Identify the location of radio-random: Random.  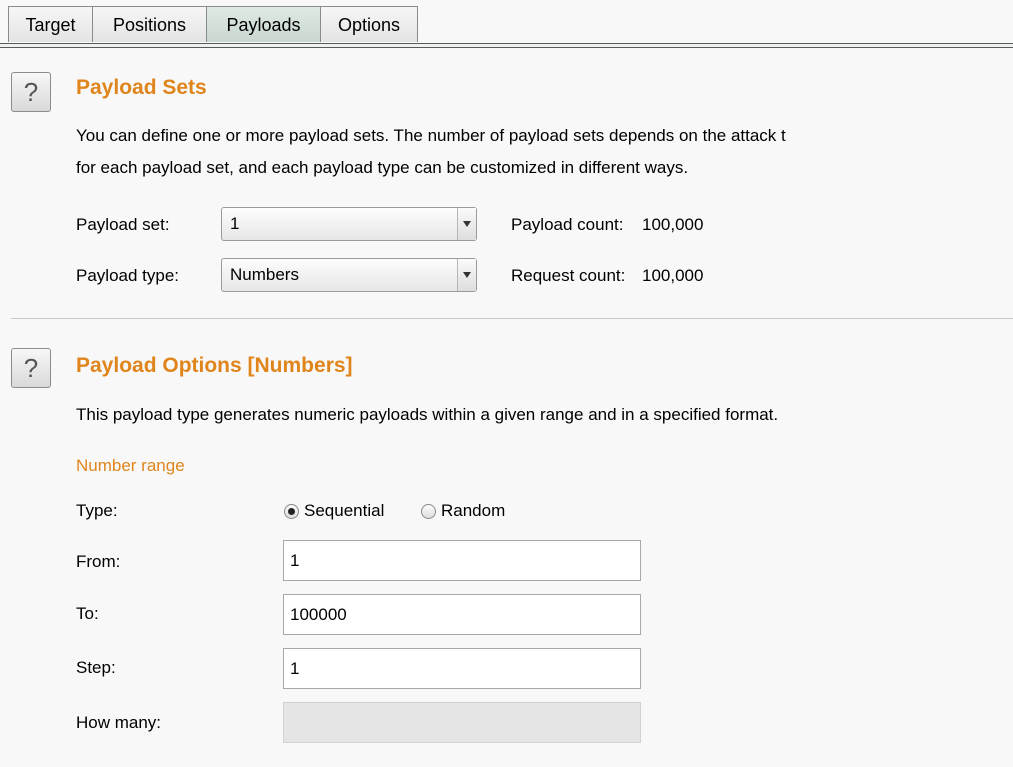
(463, 511).